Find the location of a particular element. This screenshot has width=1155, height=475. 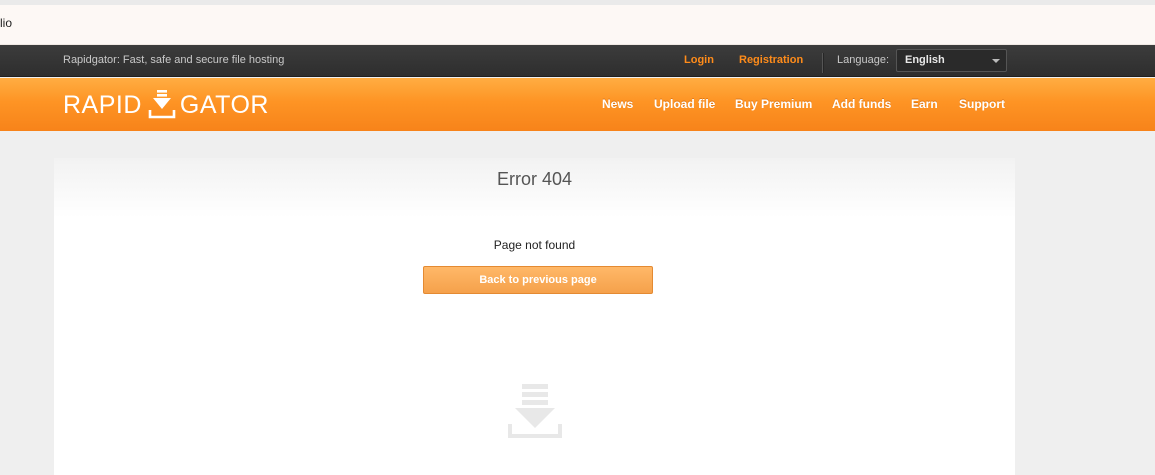

language-value: English is located at coordinates (925, 60).